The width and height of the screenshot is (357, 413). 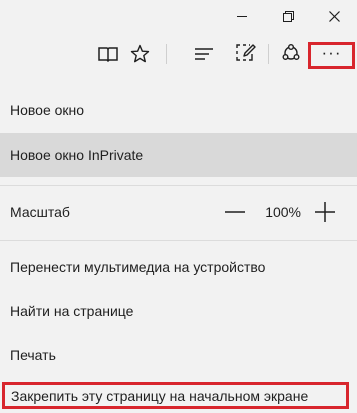 I want to click on menu-item-label: Перенести мультимедиа на устройство, so click(x=138, y=267).